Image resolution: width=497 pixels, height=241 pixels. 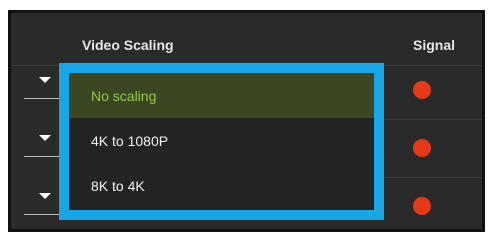 What do you see at coordinates (130, 140) in the screenshot?
I see `option-label: 4K to 1080P` at bounding box center [130, 140].